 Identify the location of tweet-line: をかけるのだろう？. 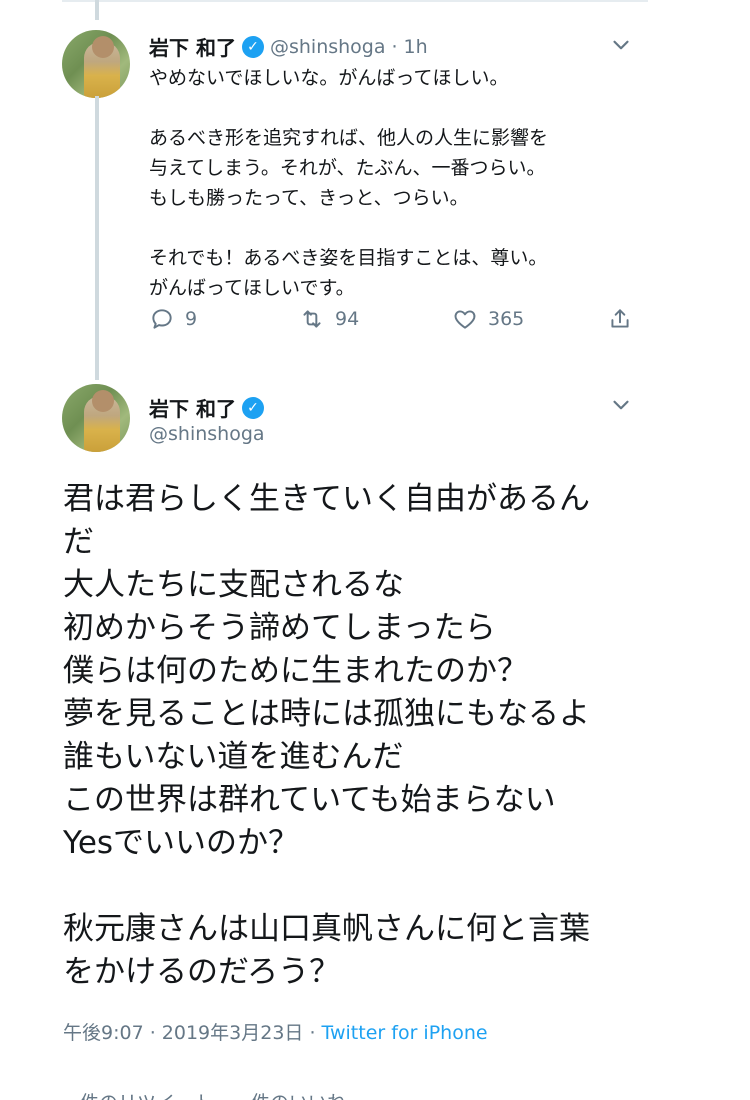
(202, 972).